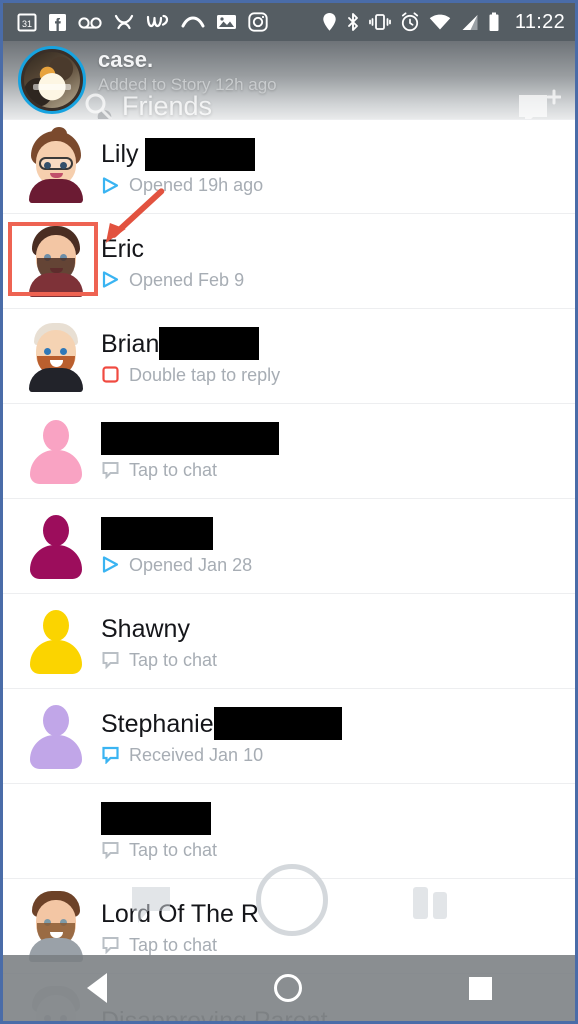 Image resolution: width=578 pixels, height=1024 pixels. Describe the element at coordinates (538, 104) in the screenshot. I see `new-chat-icon` at that location.